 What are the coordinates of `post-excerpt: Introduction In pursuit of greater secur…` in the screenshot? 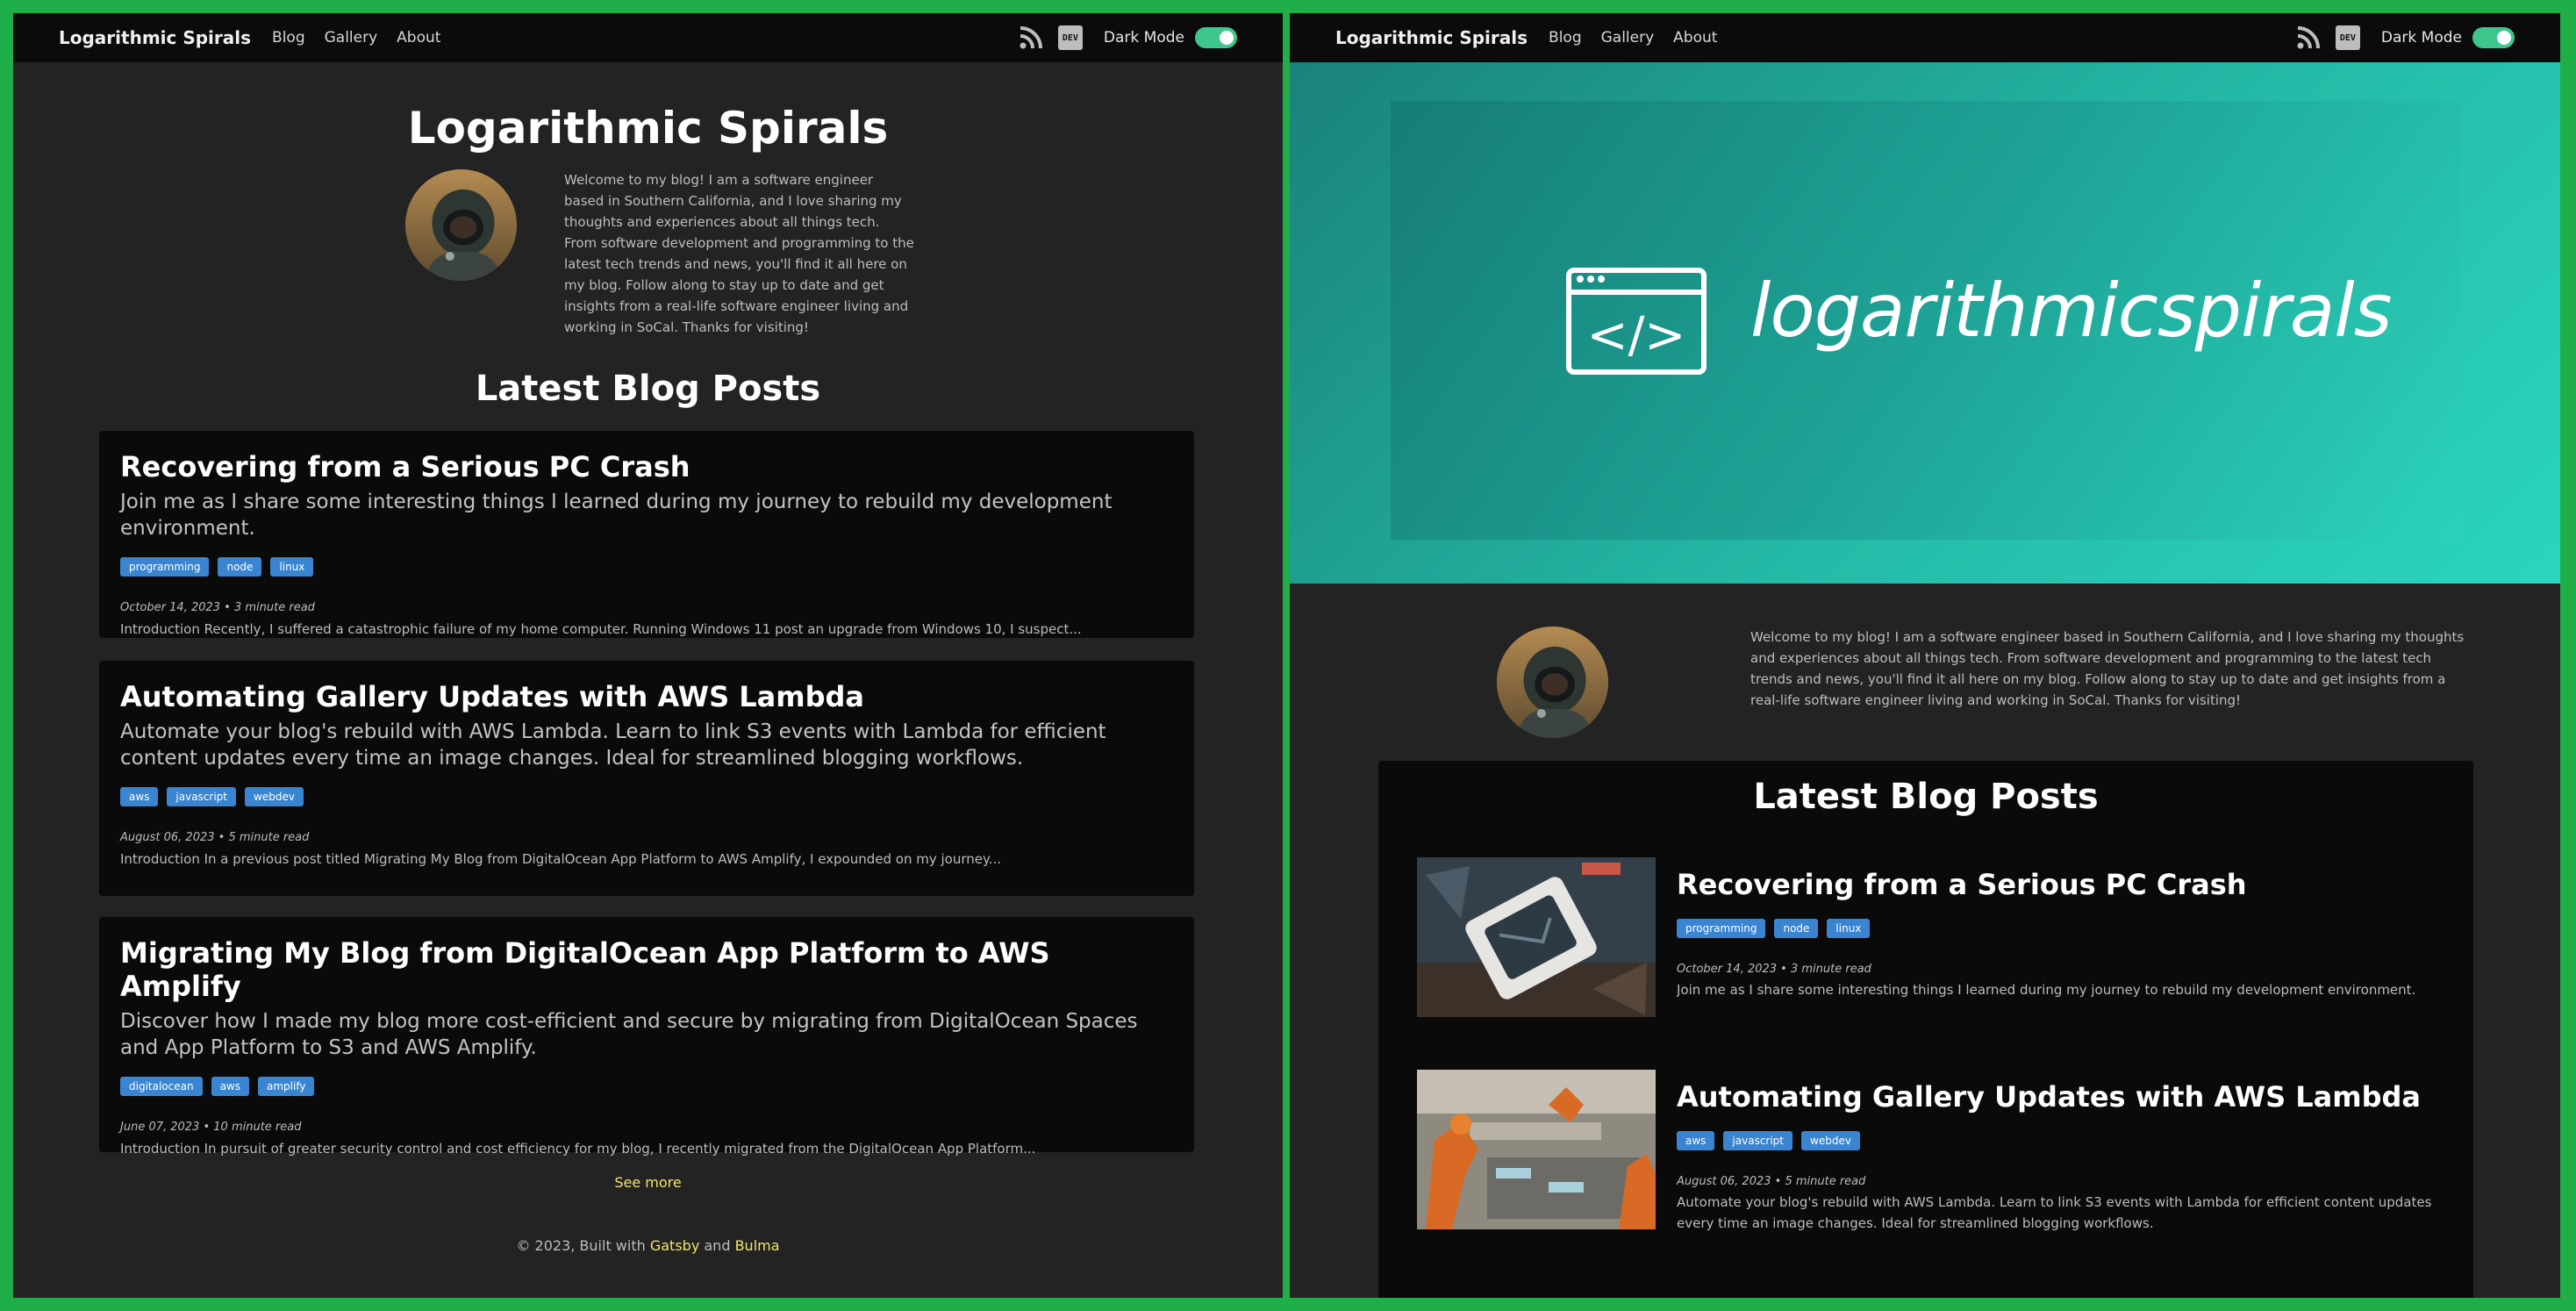 It's located at (578, 1149).